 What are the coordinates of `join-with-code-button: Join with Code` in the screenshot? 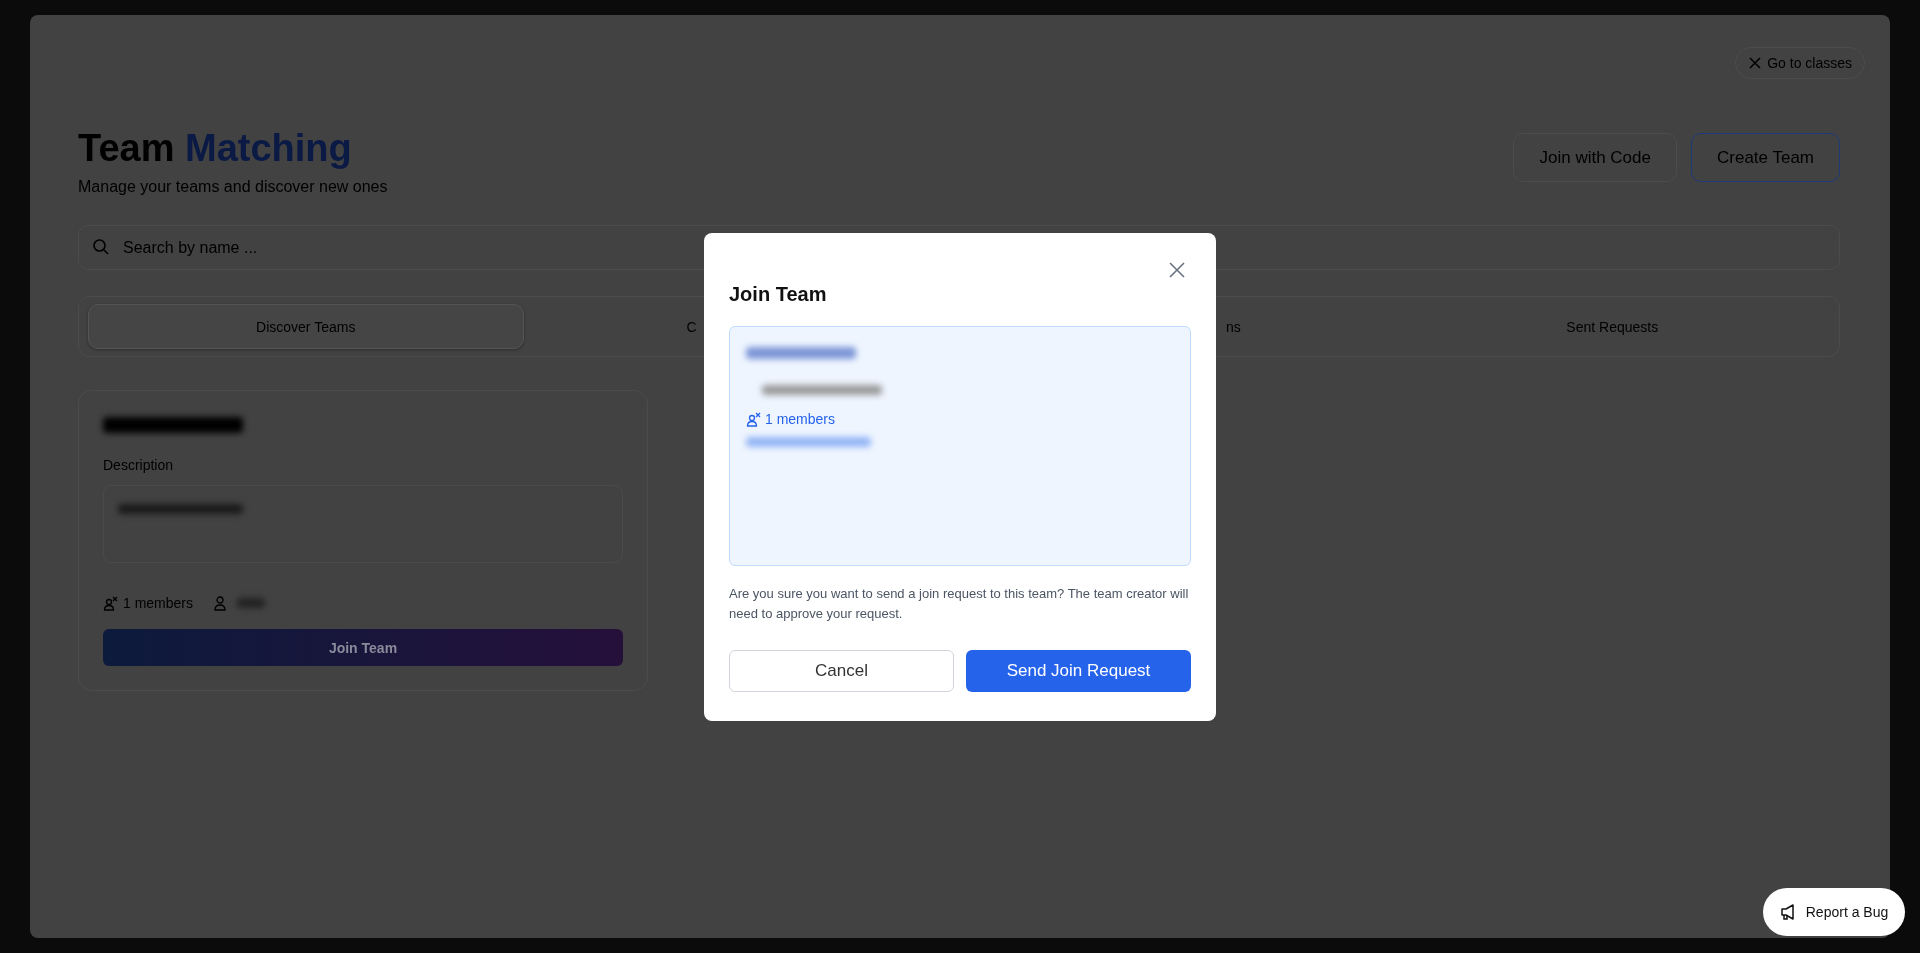 It's located at (1595, 157).